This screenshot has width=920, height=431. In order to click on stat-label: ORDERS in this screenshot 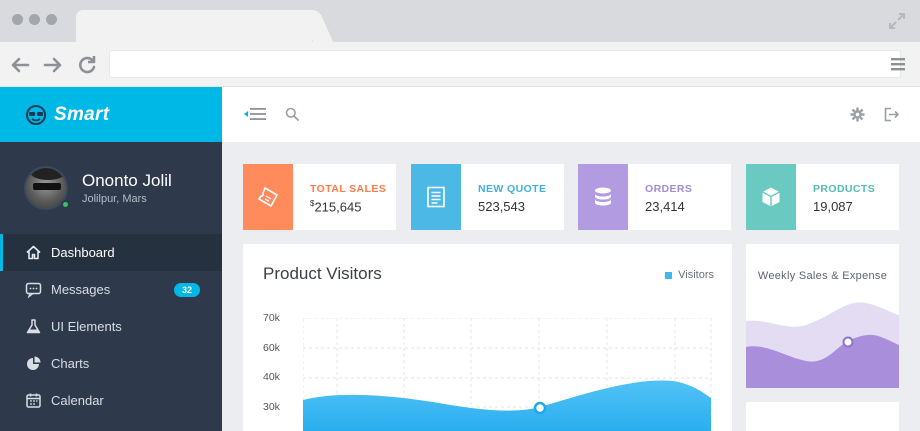, I will do `click(669, 189)`.